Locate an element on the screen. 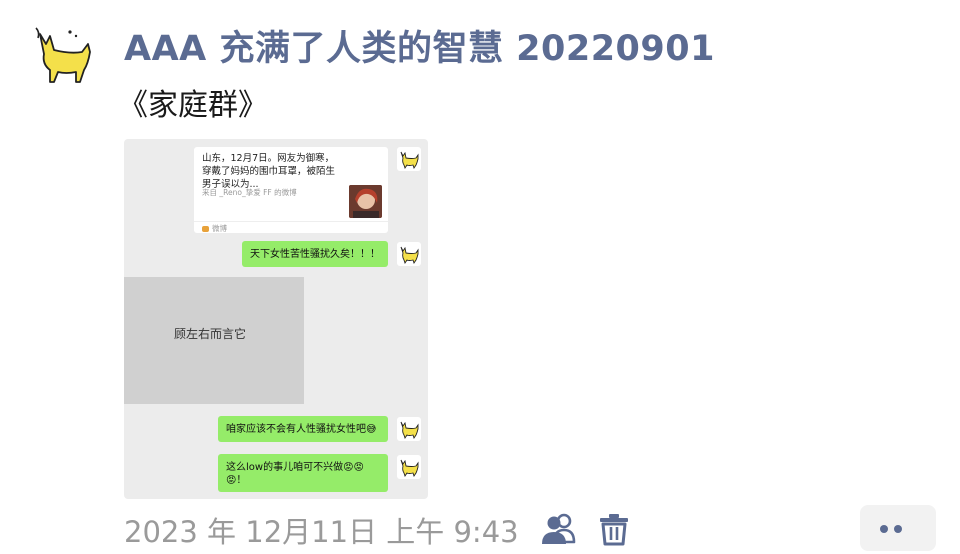 The height and width of the screenshot is (554, 960). chat-image-placeholder: 顾左右而言它 is located at coordinates (214, 340).